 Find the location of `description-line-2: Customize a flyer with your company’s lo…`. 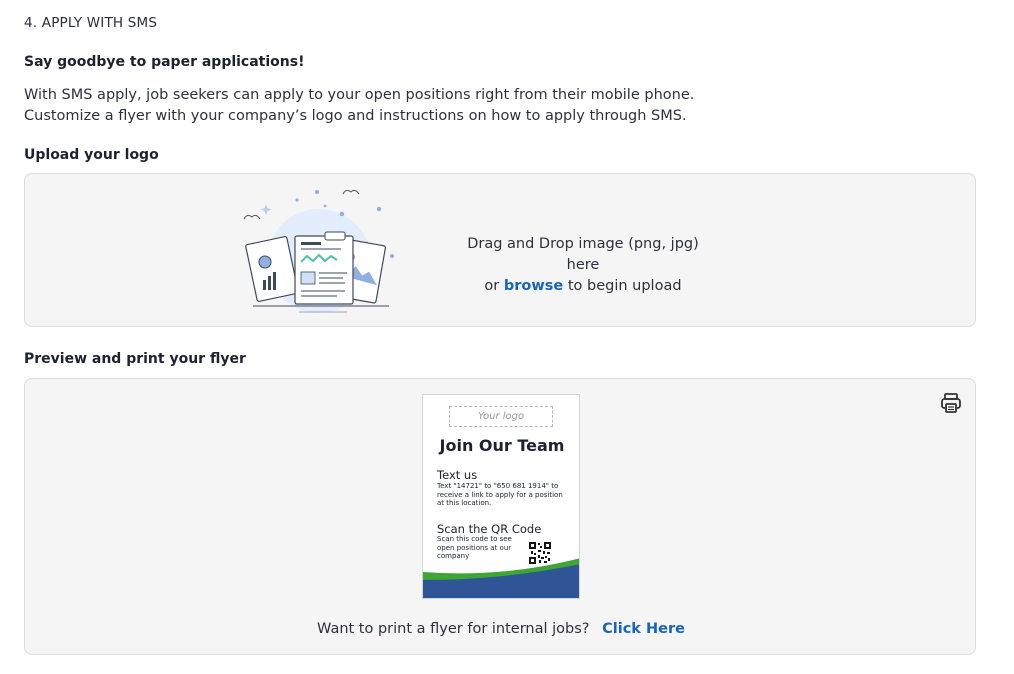

description-line-2: Customize a flyer with your company’s lo… is located at coordinates (355, 116).